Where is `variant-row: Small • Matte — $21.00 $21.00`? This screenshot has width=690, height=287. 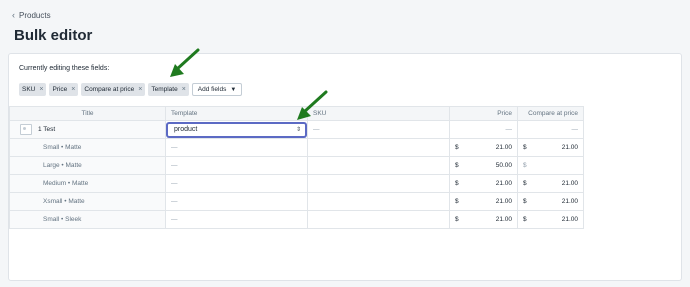
variant-row: Small • Matte — $21.00 $21.00 is located at coordinates (296, 147).